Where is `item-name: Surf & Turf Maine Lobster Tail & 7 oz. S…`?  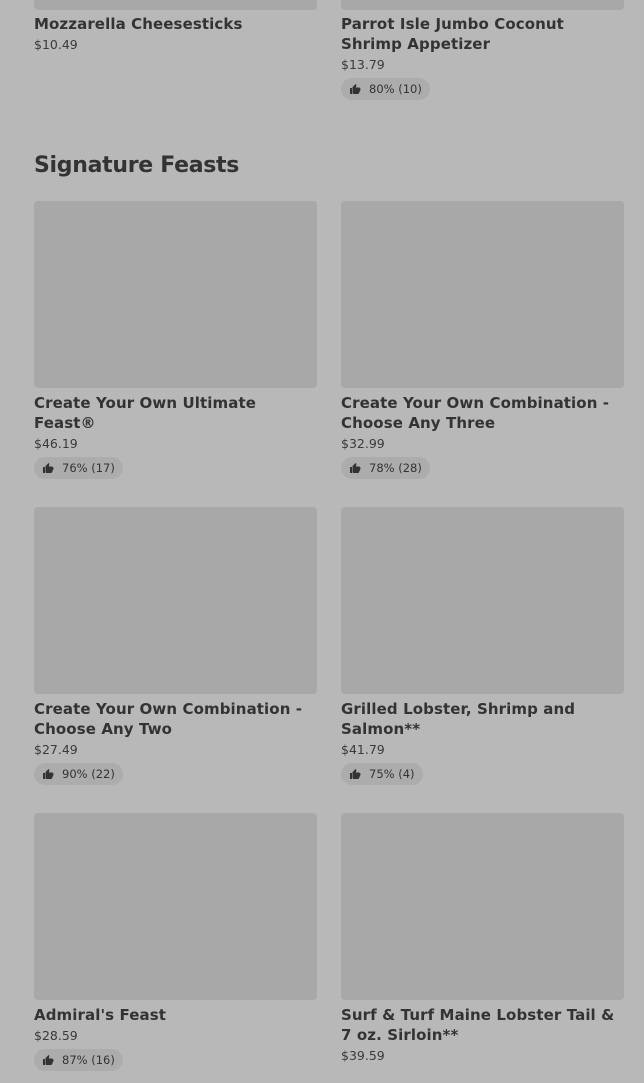
item-name: Surf & Turf Maine Lobster Tail & 7 oz. S… is located at coordinates (482, 1025).